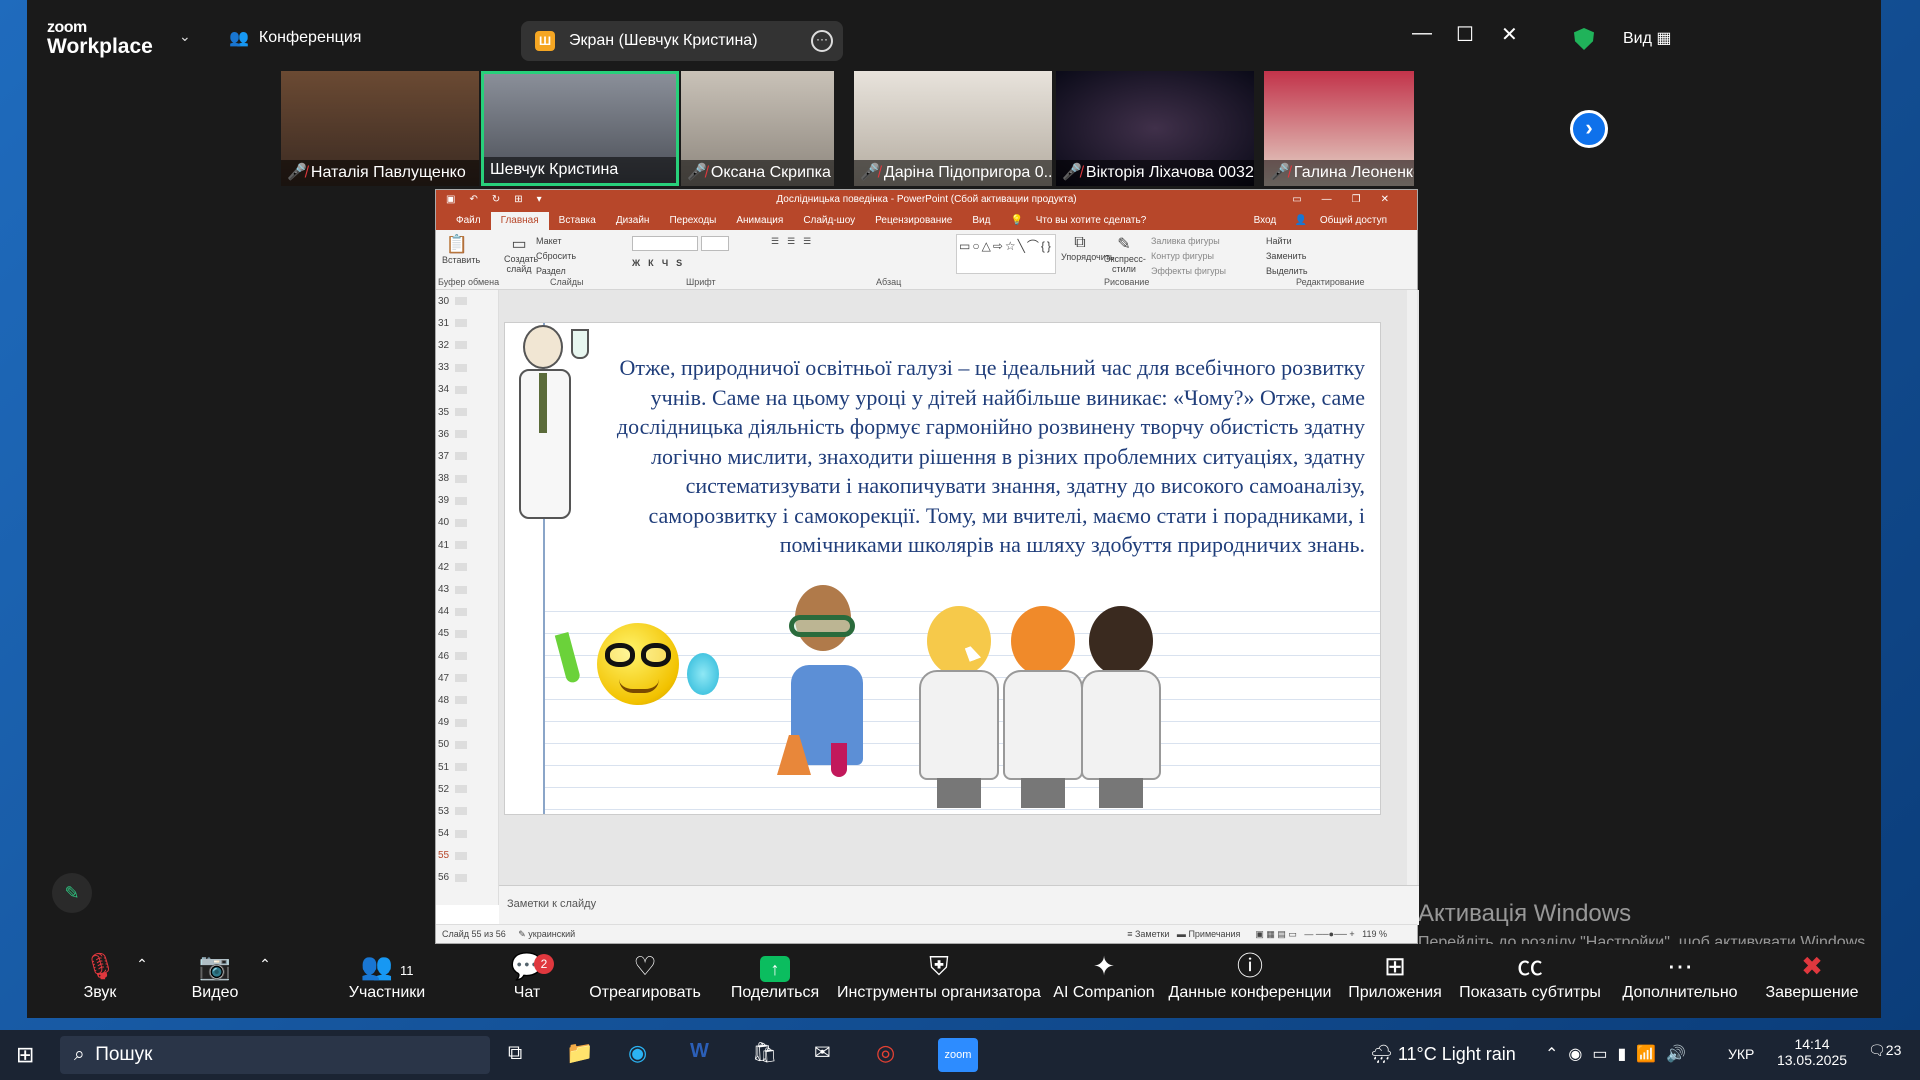 The width and height of the screenshot is (1920, 1080). What do you see at coordinates (100, 981) in the screenshot?
I see `audio-button: 🎙 Звук` at bounding box center [100, 981].